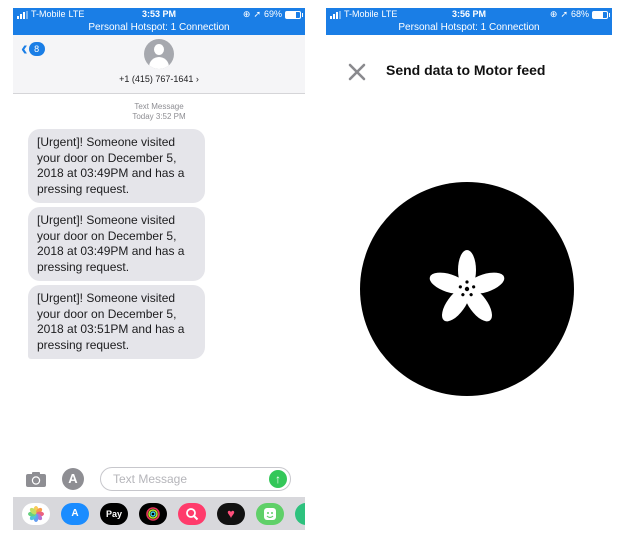 This screenshot has width=636, height=544. What do you see at coordinates (278, 479) in the screenshot?
I see `send-arrow-icon: ↑` at bounding box center [278, 479].